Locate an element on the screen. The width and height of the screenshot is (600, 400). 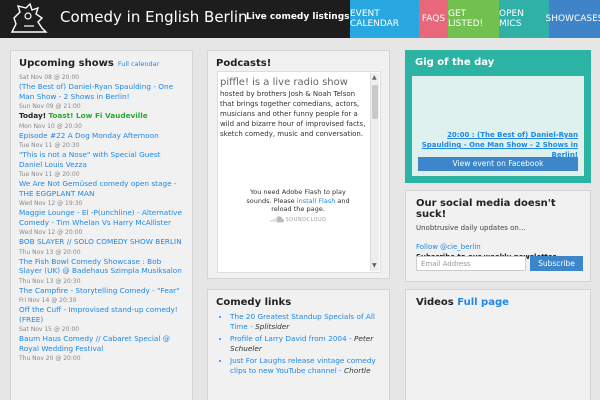
comedy-links-title: Comedy links is located at coordinates (254, 302).